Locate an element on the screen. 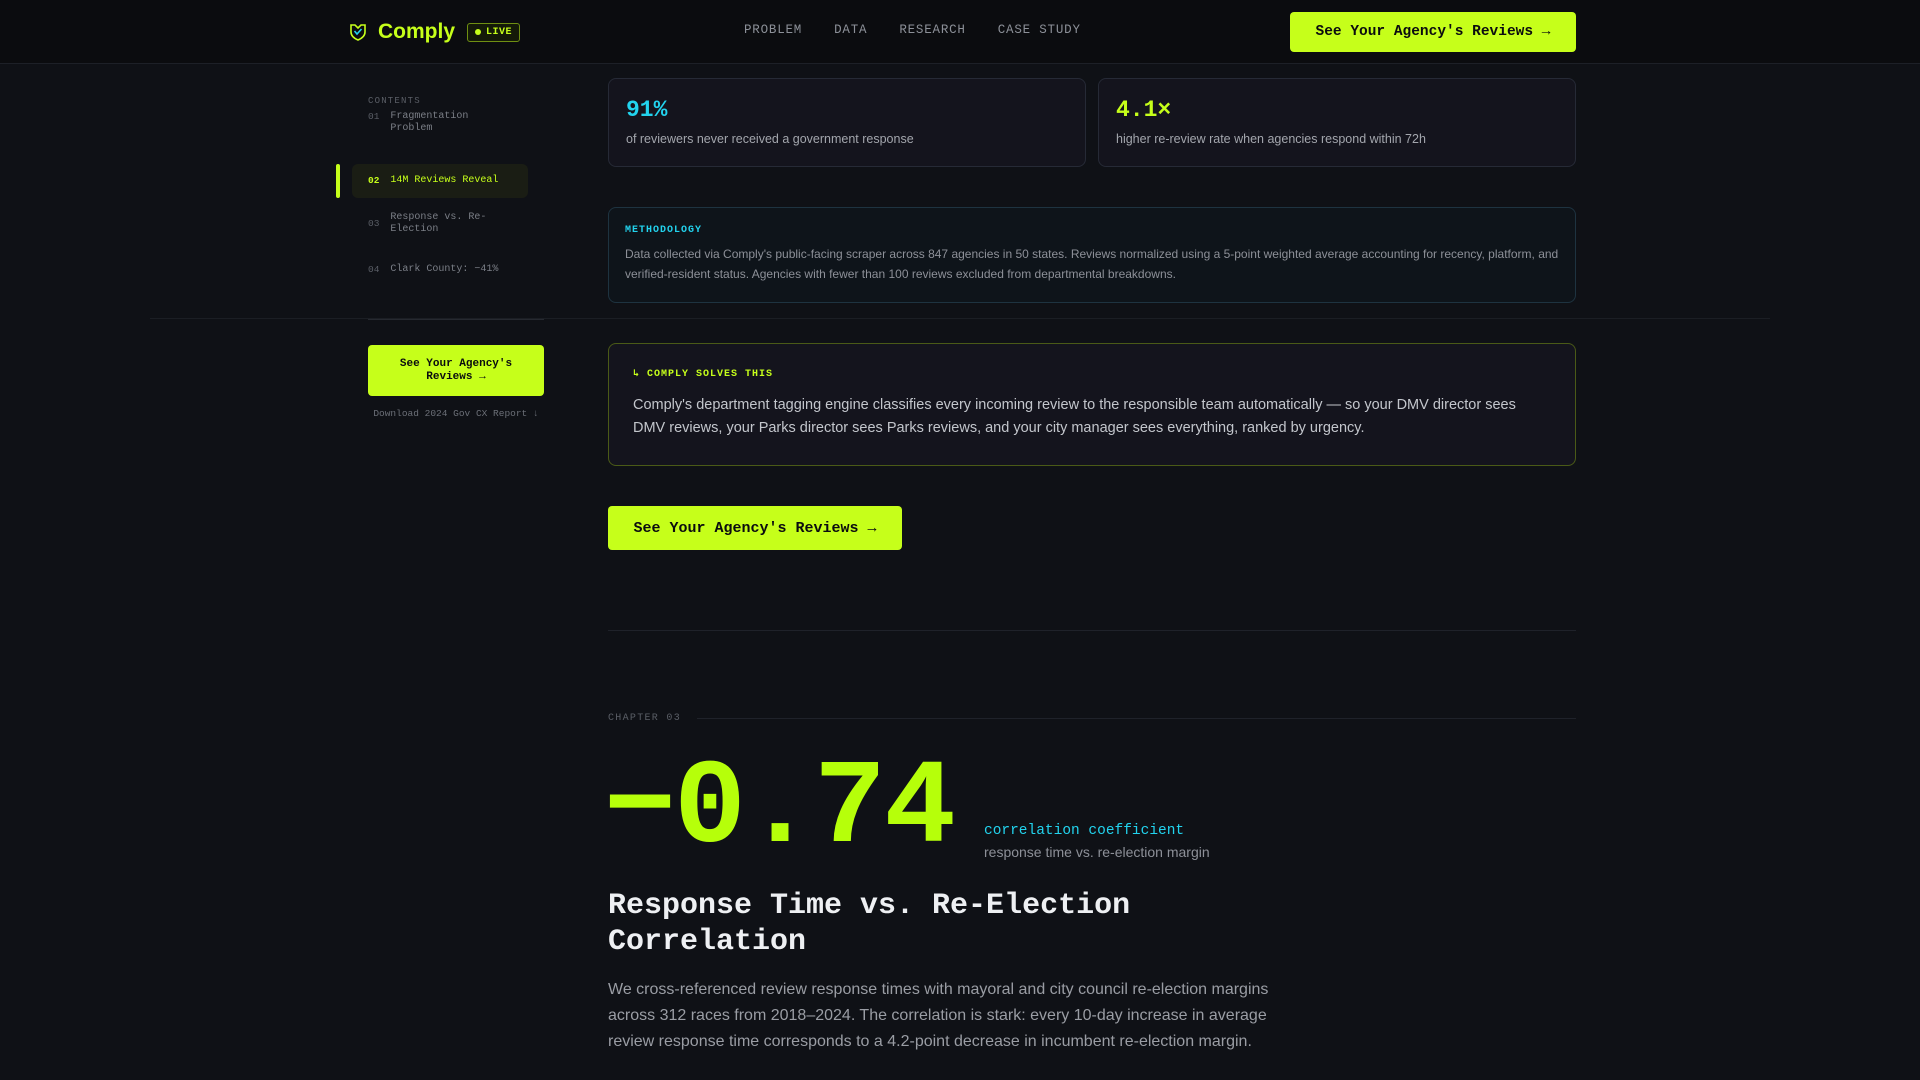  toc-item-num: 02 is located at coordinates (374, 180).